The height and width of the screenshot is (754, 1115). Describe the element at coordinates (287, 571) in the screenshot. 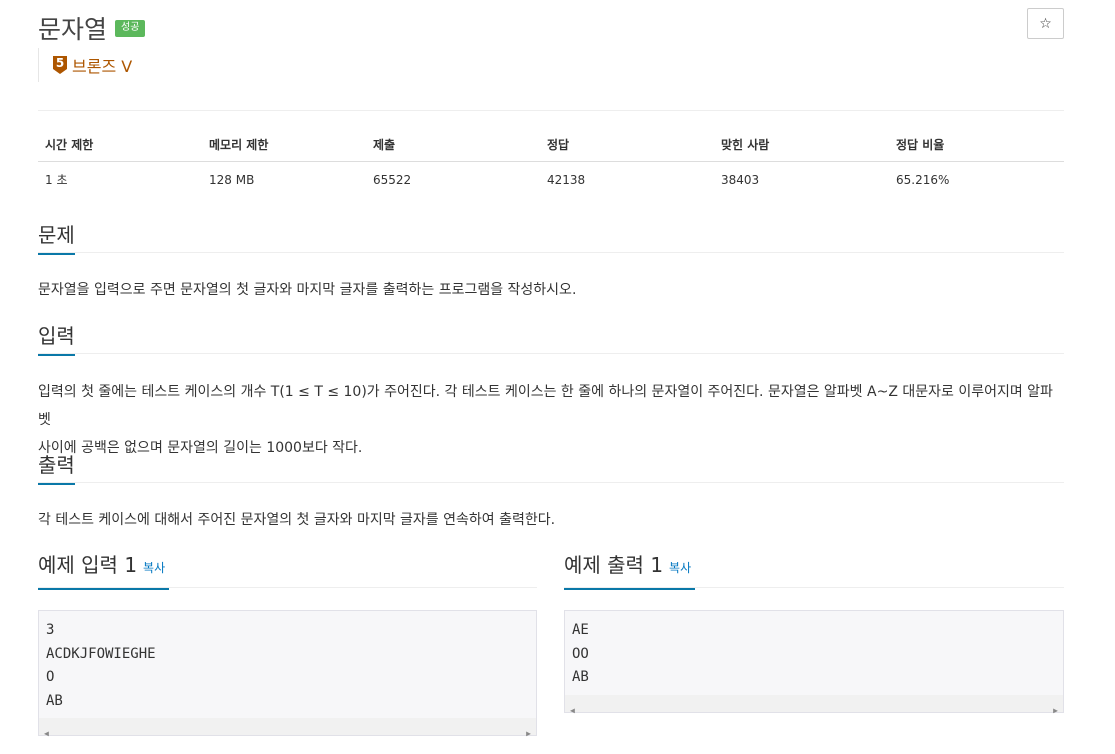

I see `sample-input-header: 예제 입력 1 복사` at that location.